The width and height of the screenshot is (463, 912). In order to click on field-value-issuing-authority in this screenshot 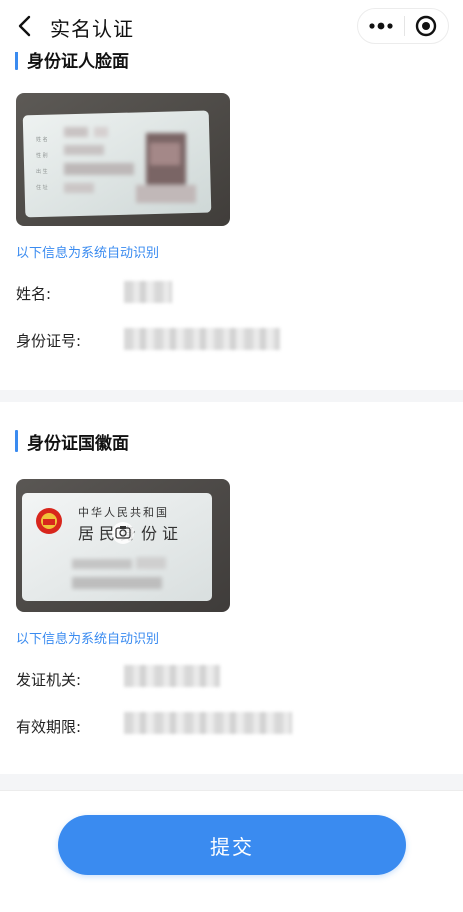, I will do `click(172, 676)`.